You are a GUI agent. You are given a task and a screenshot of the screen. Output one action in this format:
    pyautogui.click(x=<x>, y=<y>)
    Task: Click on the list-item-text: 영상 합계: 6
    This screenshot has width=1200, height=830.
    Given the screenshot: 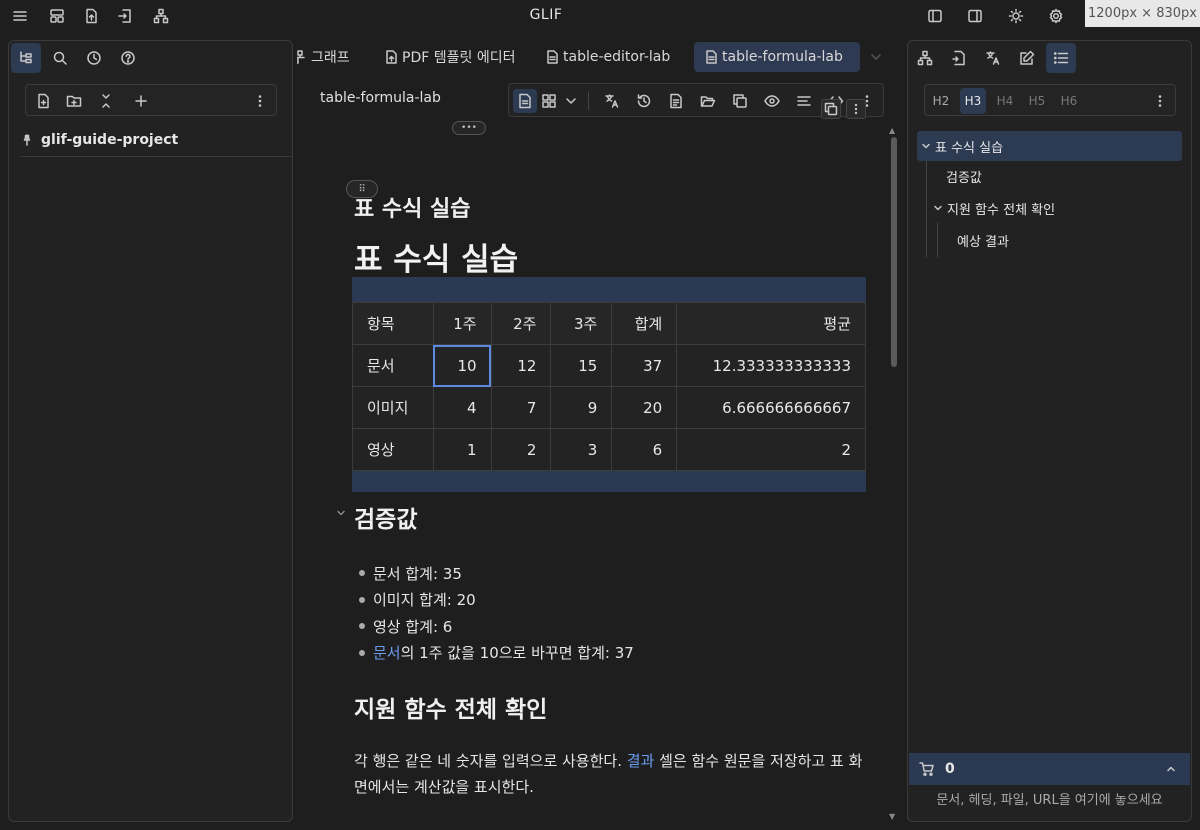 What is the action you would take?
    pyautogui.click(x=413, y=626)
    